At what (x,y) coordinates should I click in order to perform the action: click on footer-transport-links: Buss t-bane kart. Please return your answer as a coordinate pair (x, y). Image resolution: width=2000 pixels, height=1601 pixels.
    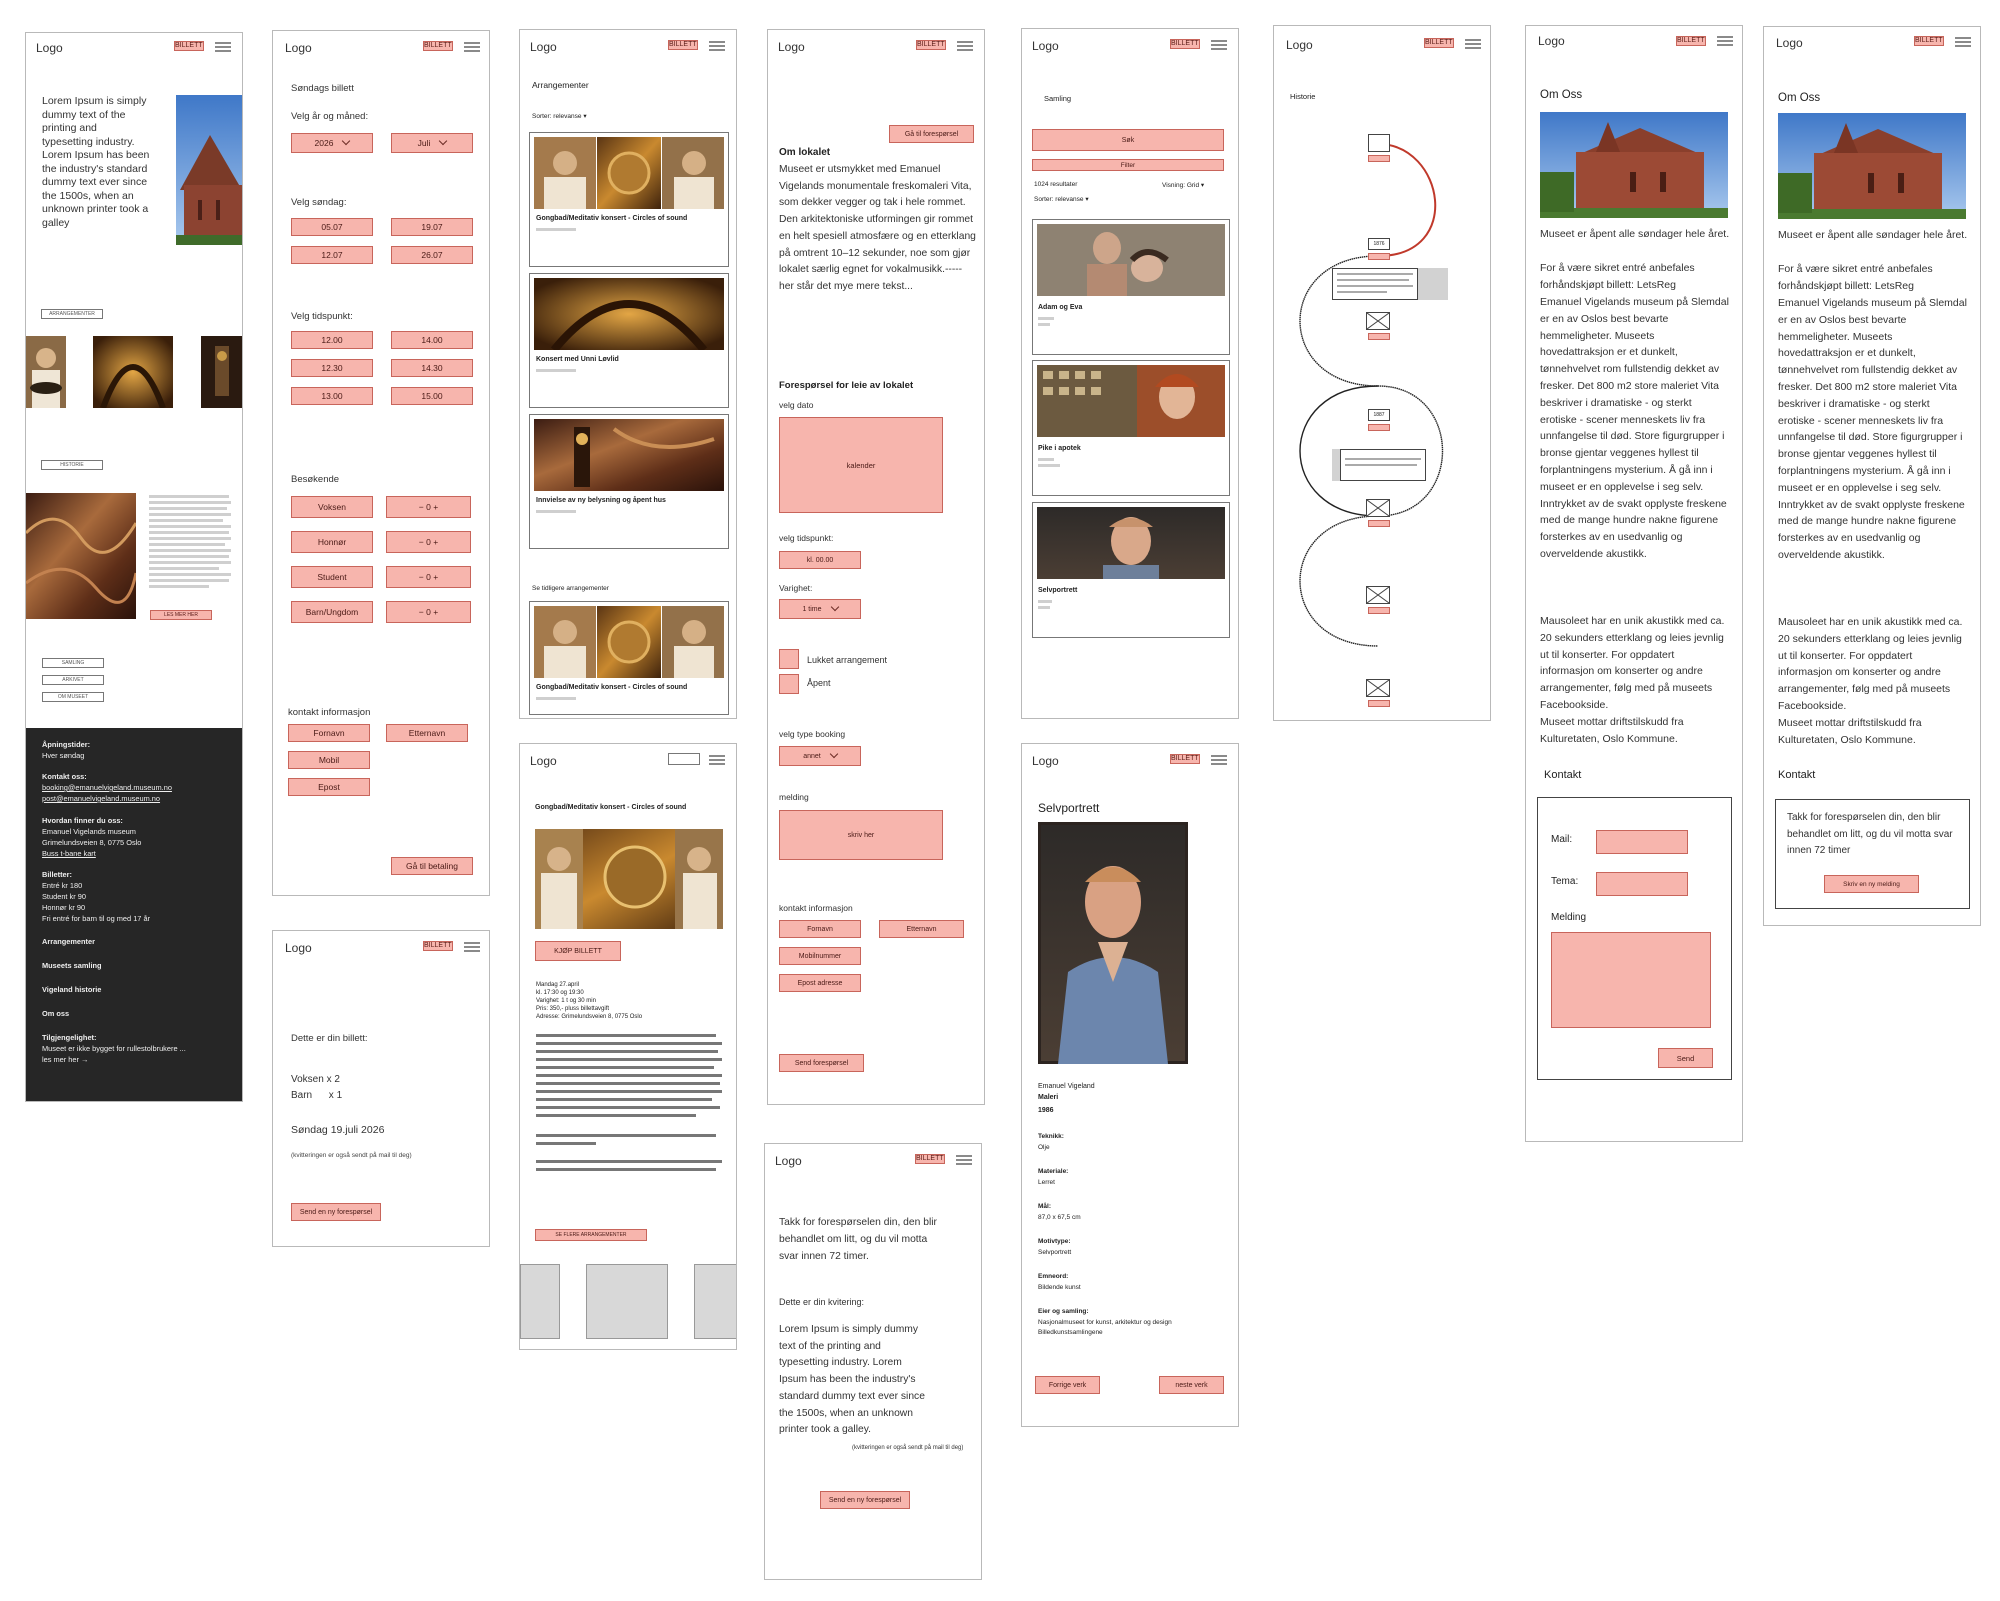
    Looking at the image, I should click on (69, 853).